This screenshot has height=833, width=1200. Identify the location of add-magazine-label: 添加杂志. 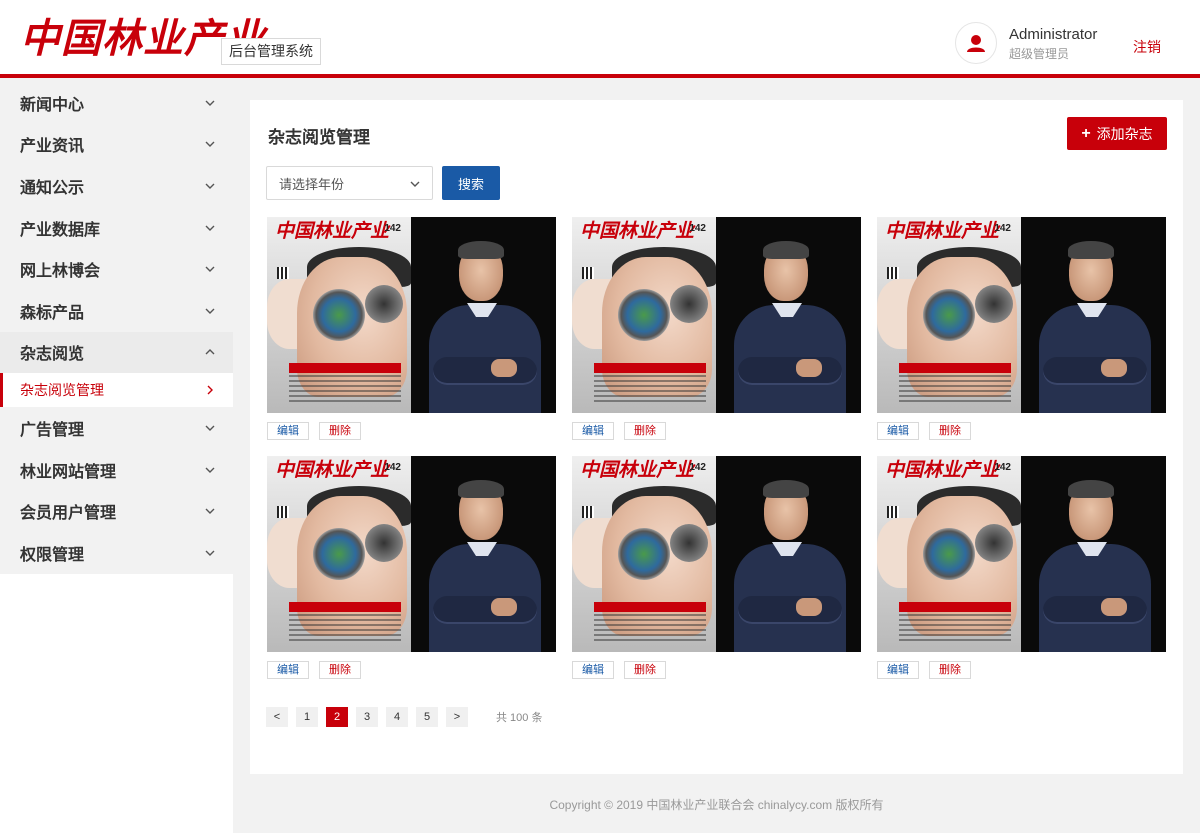
(1124, 133).